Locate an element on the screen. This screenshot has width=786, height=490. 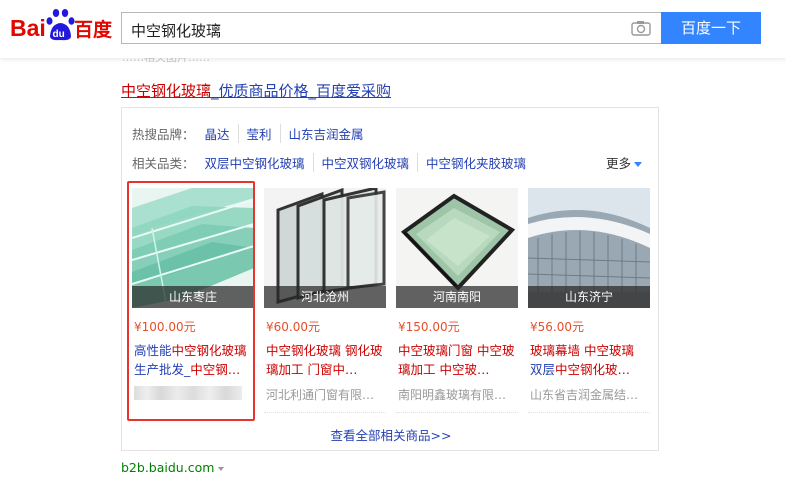
baidu-logo: Bai du 百度 is located at coordinates (62, 26).